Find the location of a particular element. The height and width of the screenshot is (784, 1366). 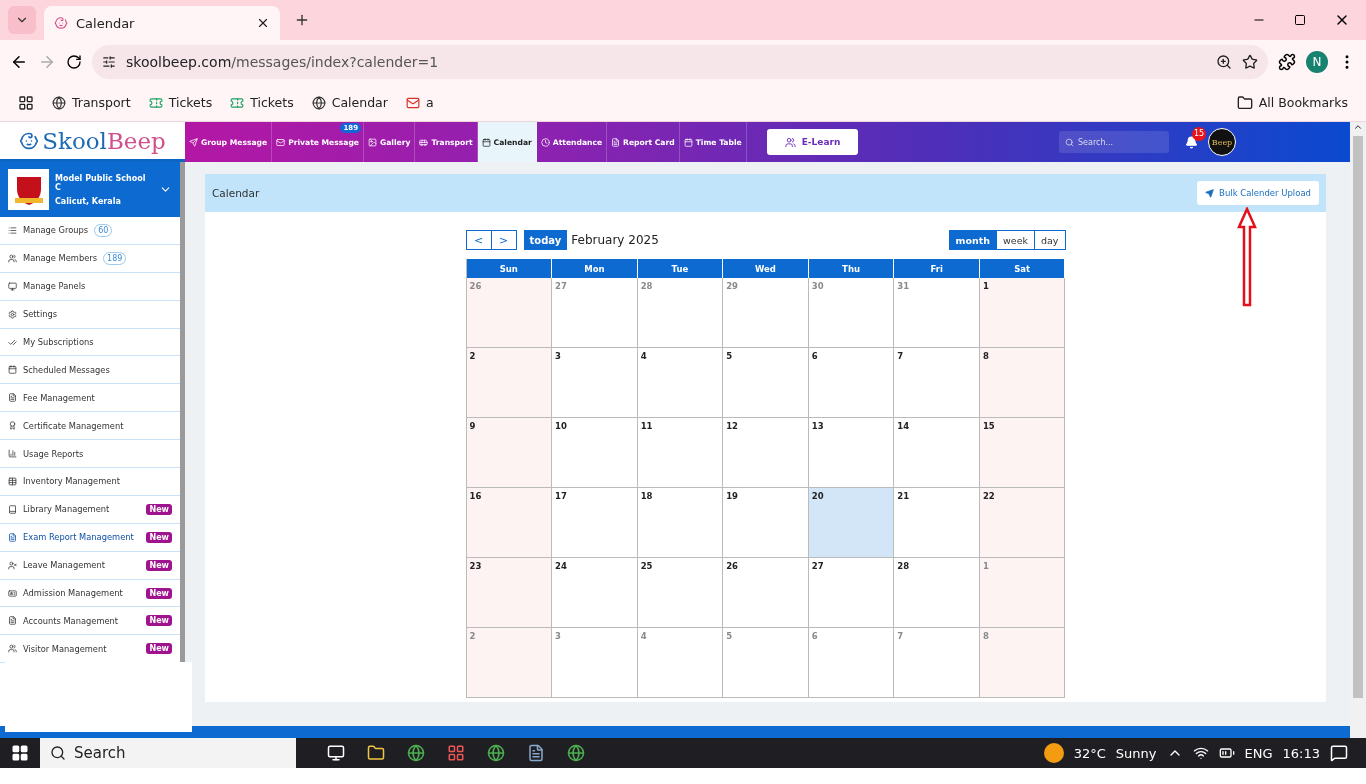

day-cell: 13 is located at coordinates (851, 453).